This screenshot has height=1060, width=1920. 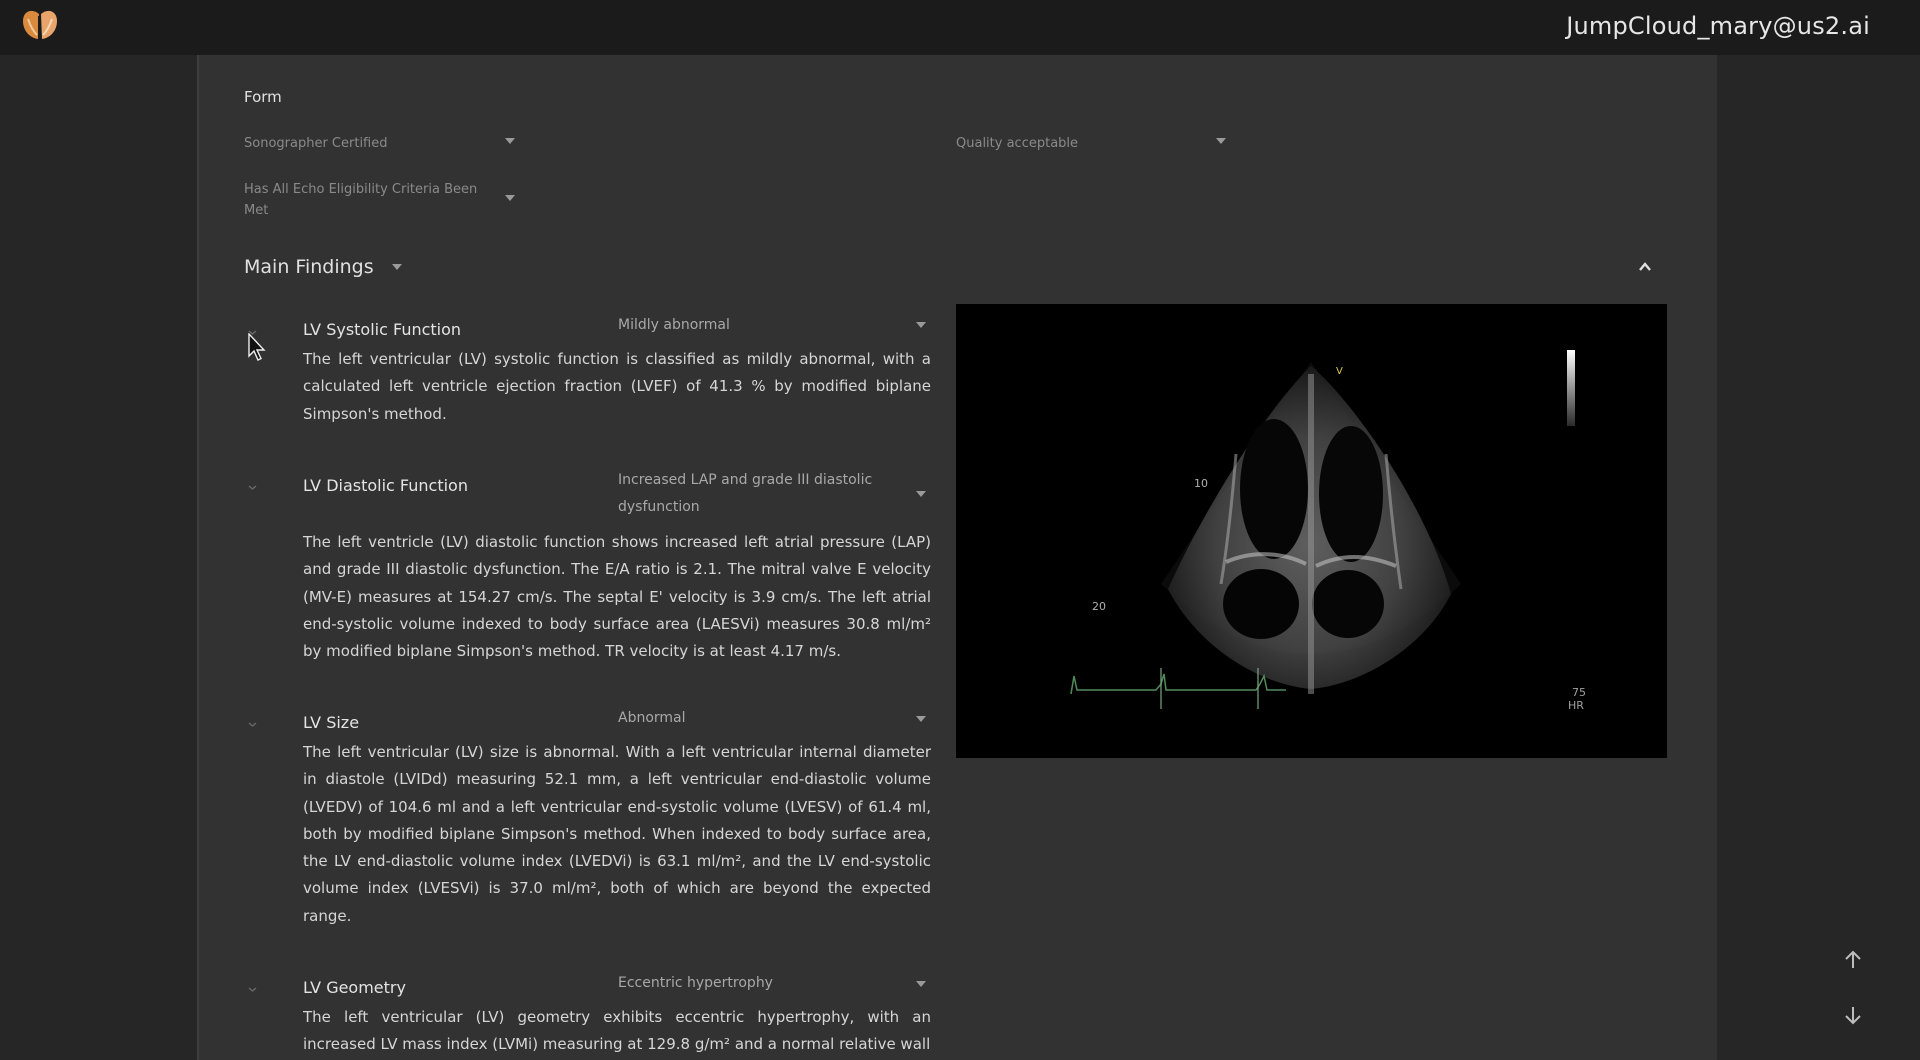 What do you see at coordinates (1579, 692) in the screenshot?
I see `heart-rate-value: 75` at bounding box center [1579, 692].